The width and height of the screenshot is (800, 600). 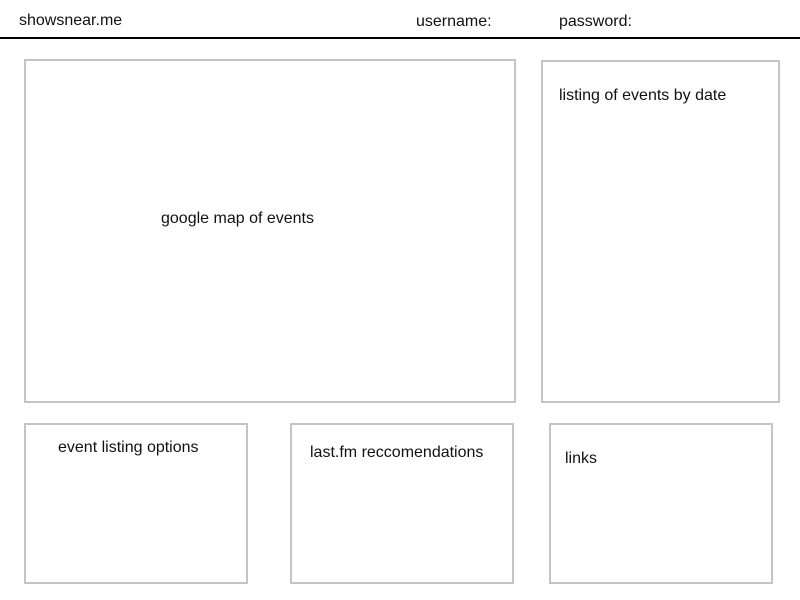 I want to click on username-label: username:, so click(x=454, y=21).